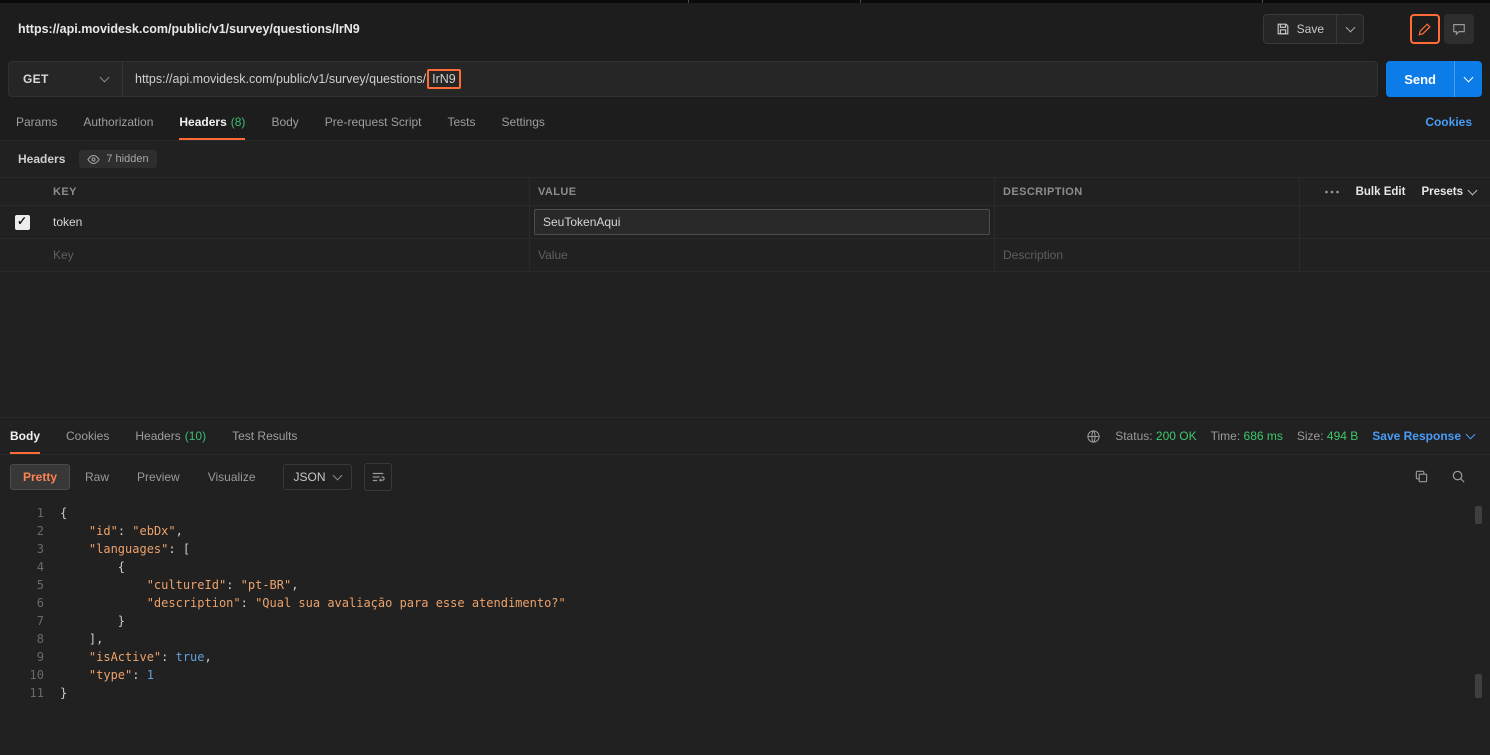 This screenshot has width=1490, height=755. I want to click on response-tab-headers: Headers (10), so click(170, 436).